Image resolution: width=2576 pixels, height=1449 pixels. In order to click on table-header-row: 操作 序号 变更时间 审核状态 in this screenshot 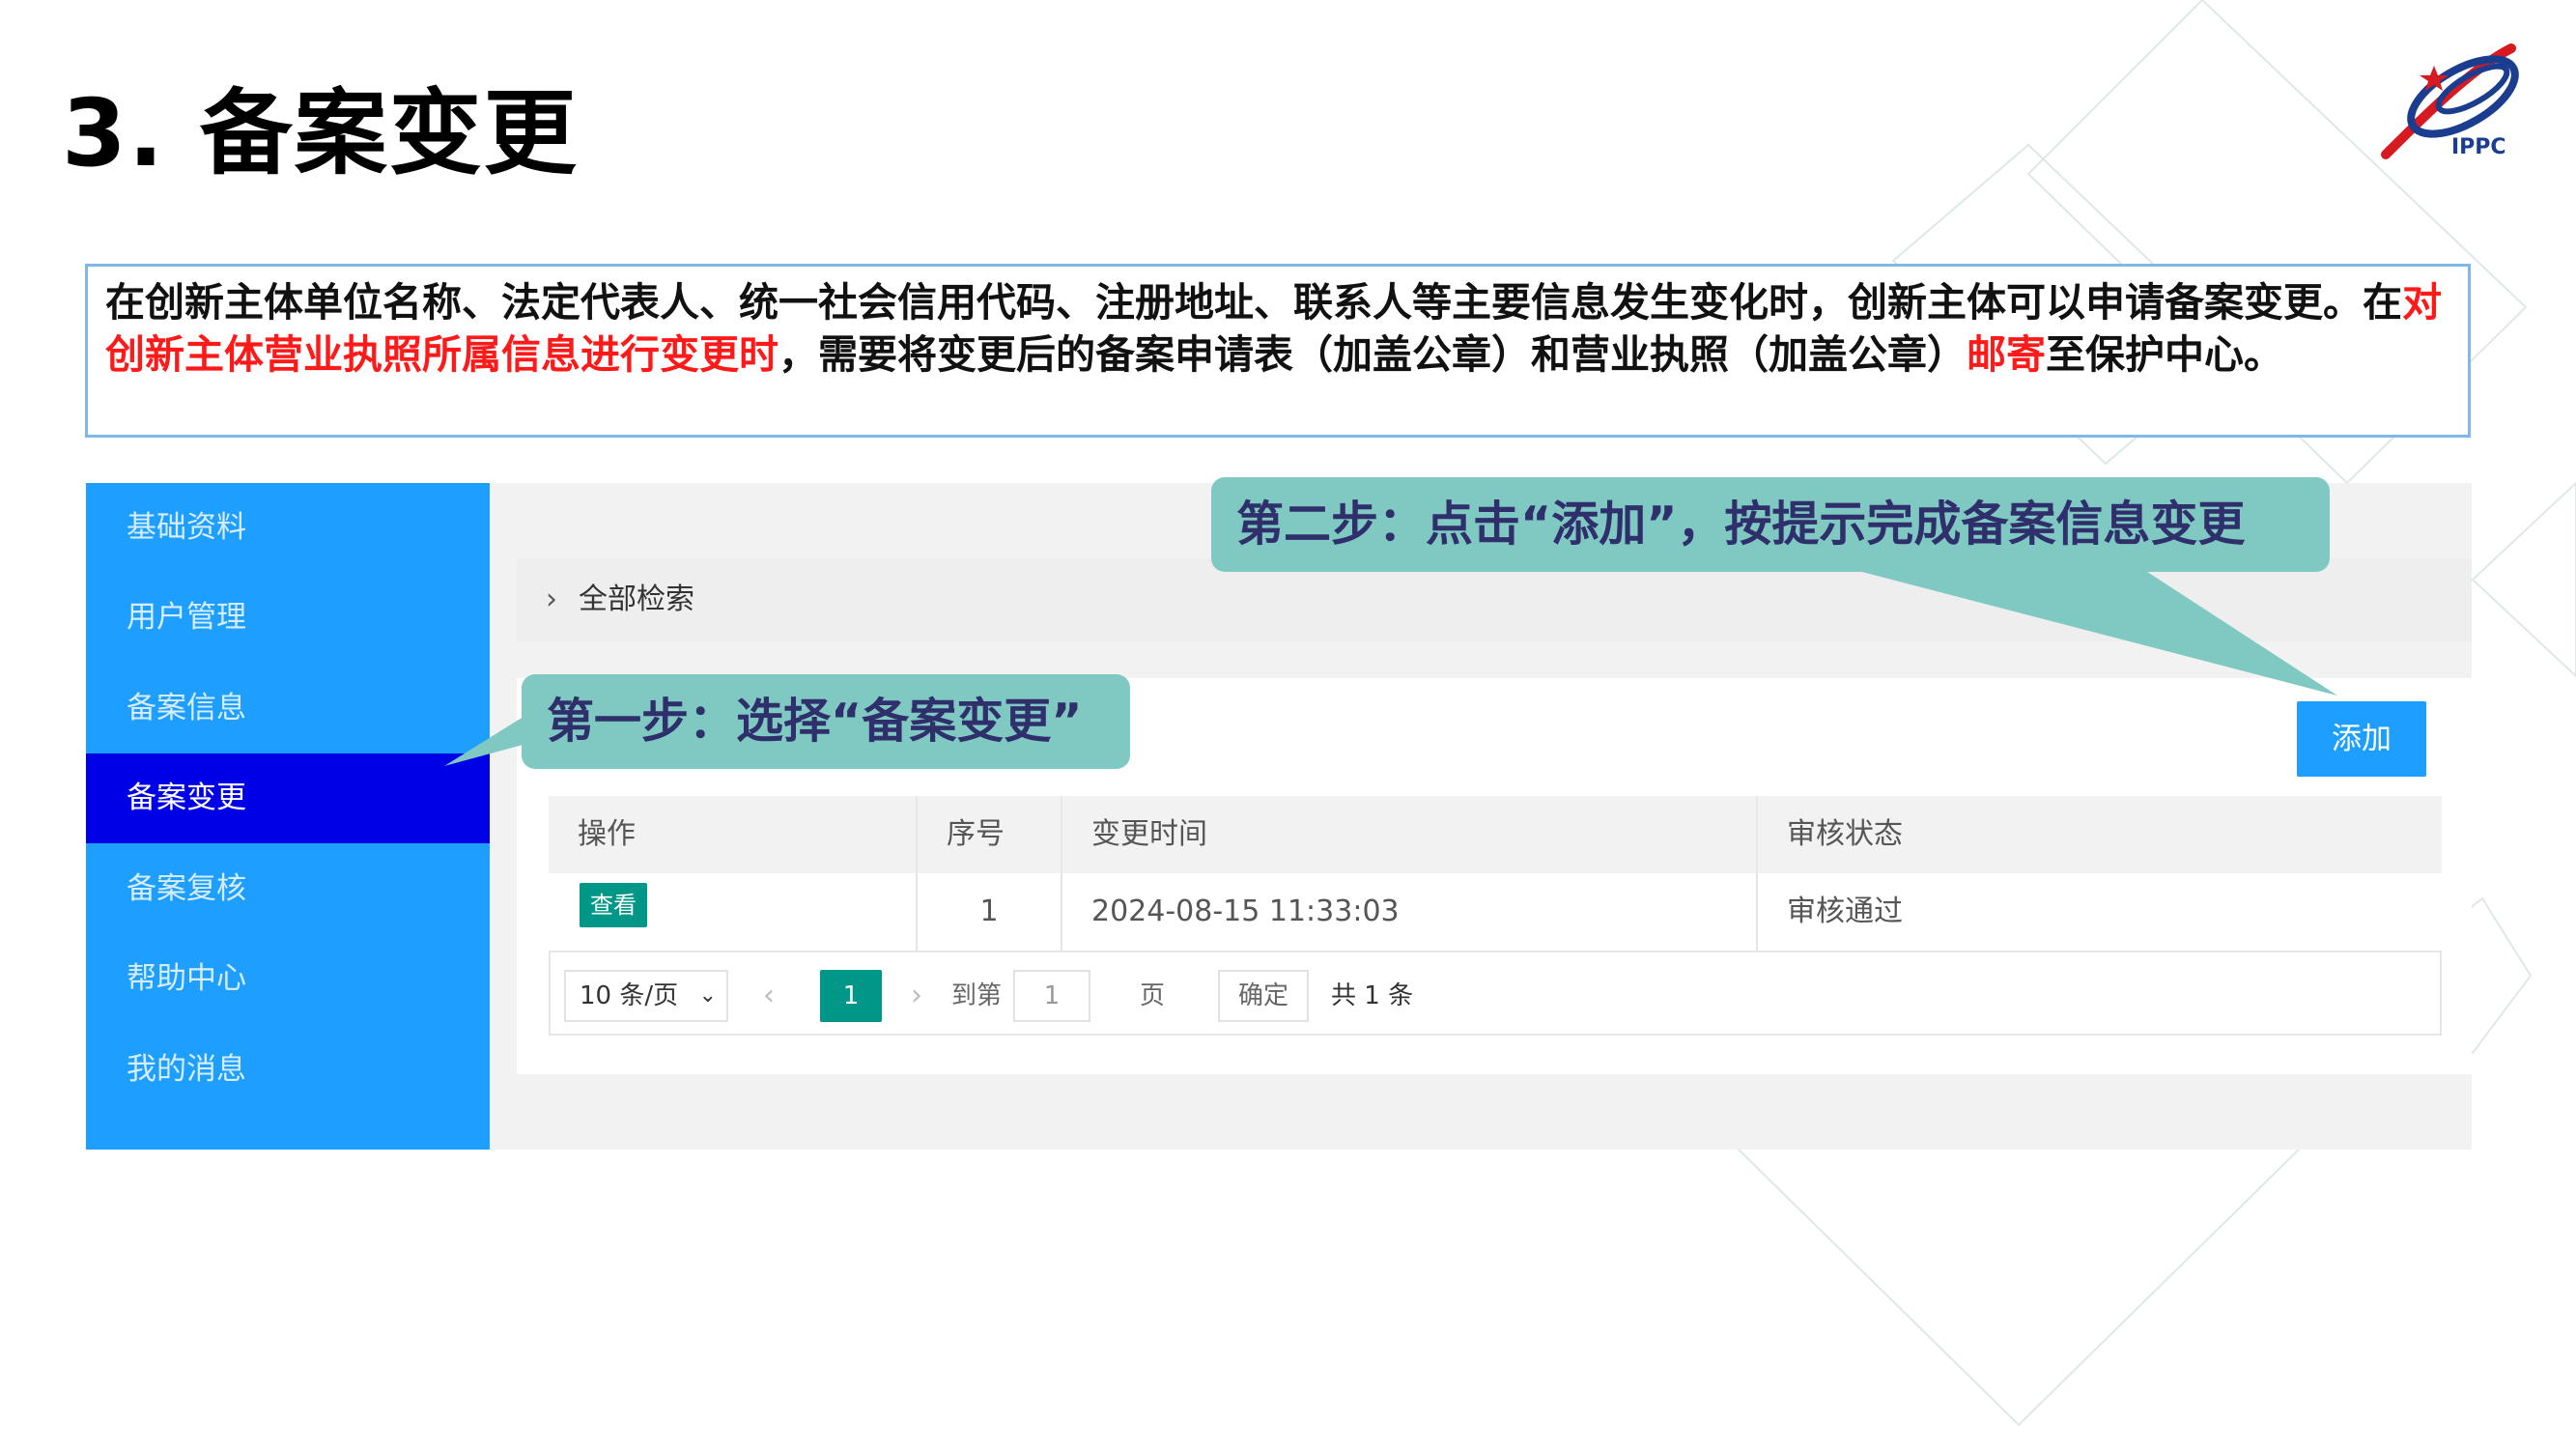, I will do `click(1495, 835)`.